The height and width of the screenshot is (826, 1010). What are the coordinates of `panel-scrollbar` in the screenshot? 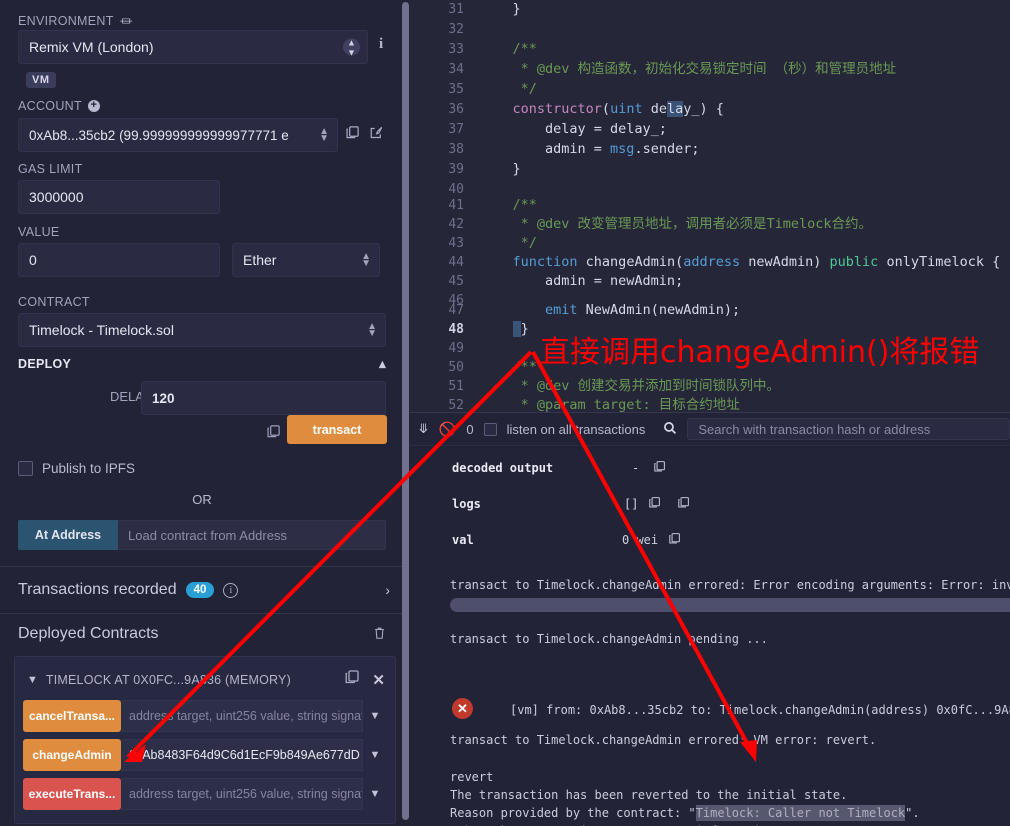 It's located at (405, 411).